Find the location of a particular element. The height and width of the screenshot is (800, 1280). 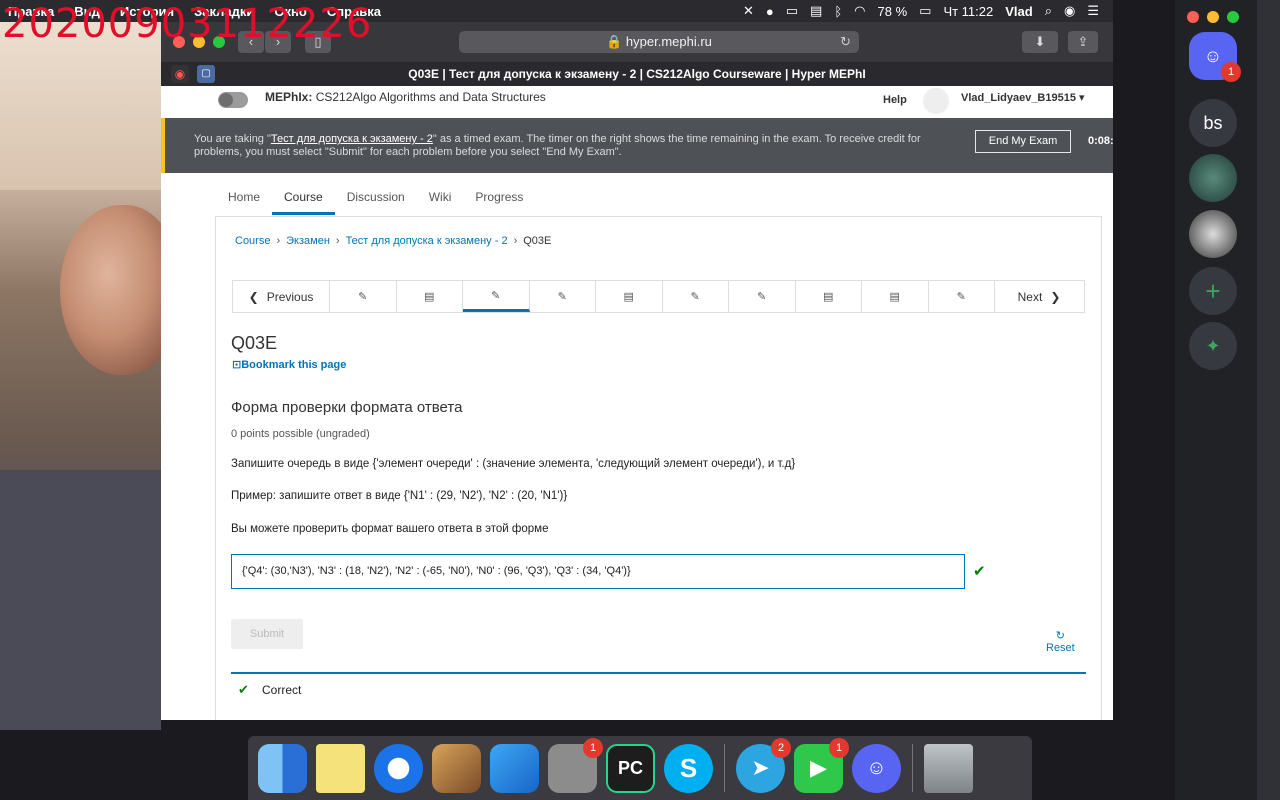

tab-progress: Progress is located at coordinates (499, 198).